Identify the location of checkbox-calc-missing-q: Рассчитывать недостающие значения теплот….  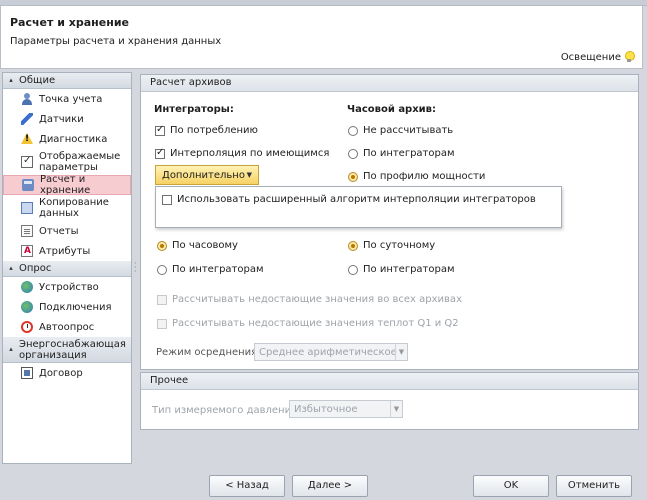
(308, 323).